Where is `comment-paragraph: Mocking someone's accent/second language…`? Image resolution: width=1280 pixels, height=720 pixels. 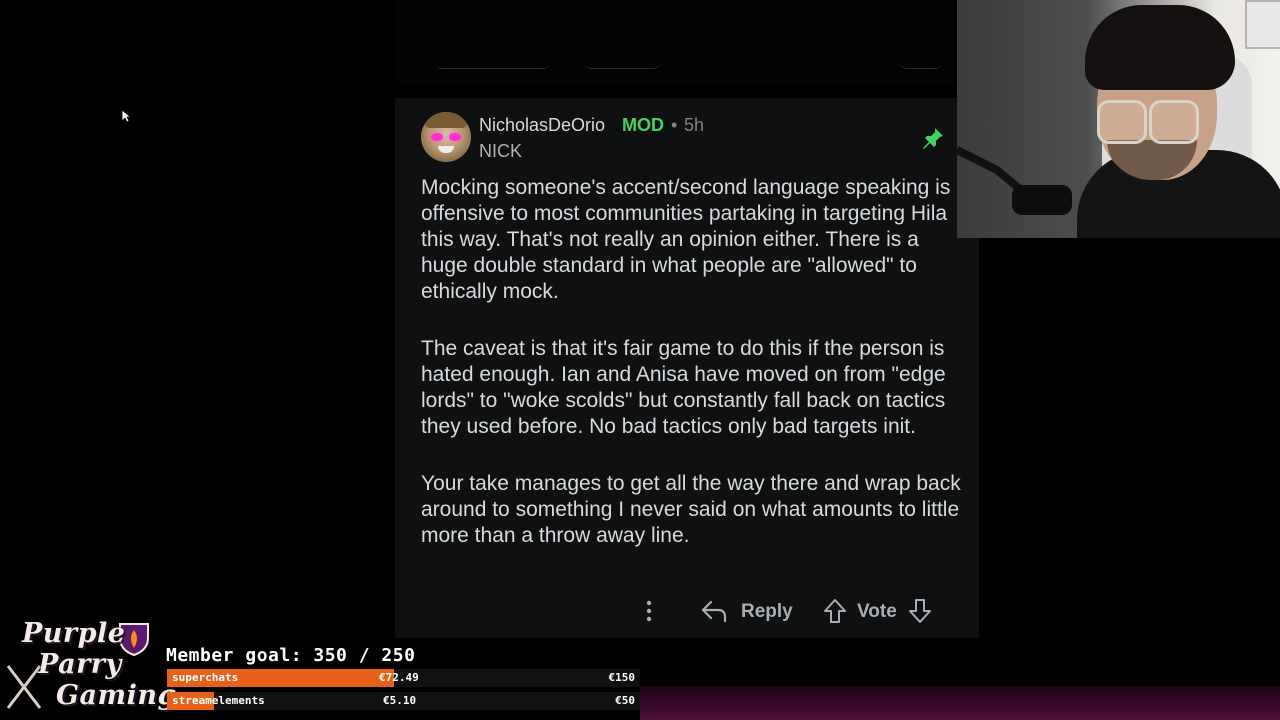
comment-paragraph: Mocking someone's accent/second language… is located at coordinates (686, 239).